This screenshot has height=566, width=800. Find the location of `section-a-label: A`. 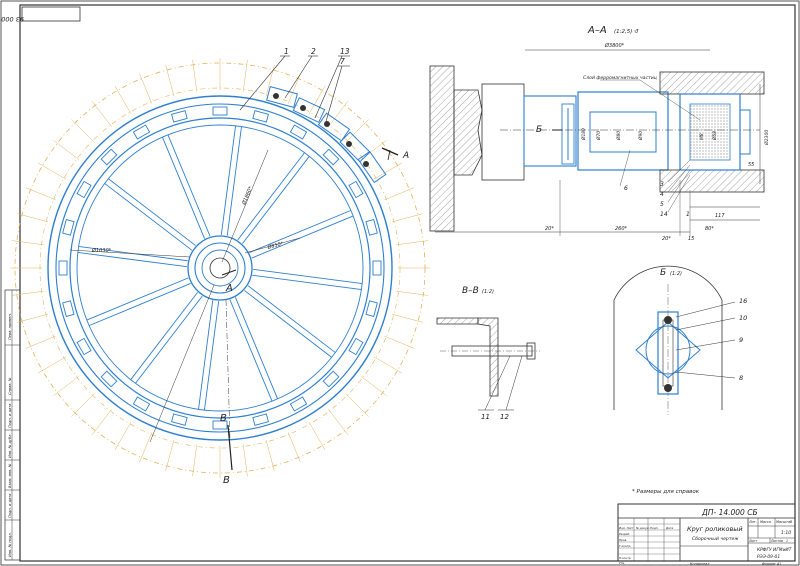

section-a-label: A is located at coordinates (405, 156).